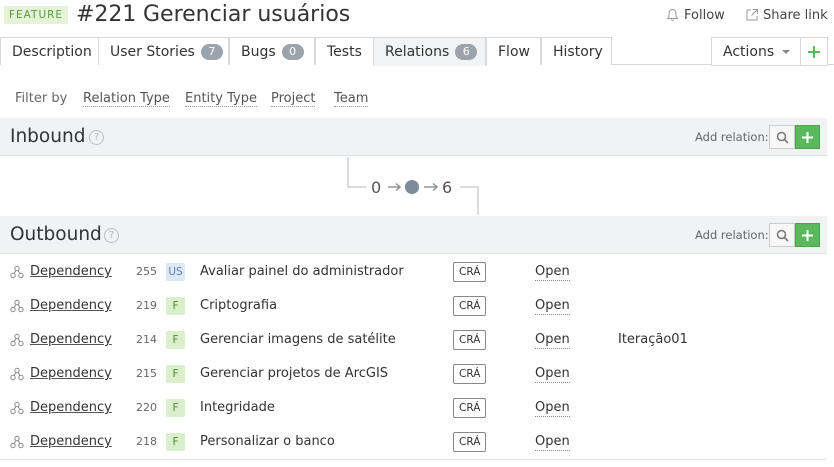 The image size is (834, 467). Describe the element at coordinates (732, 235) in the screenshot. I see `add-relation-label: Add relation:` at that location.